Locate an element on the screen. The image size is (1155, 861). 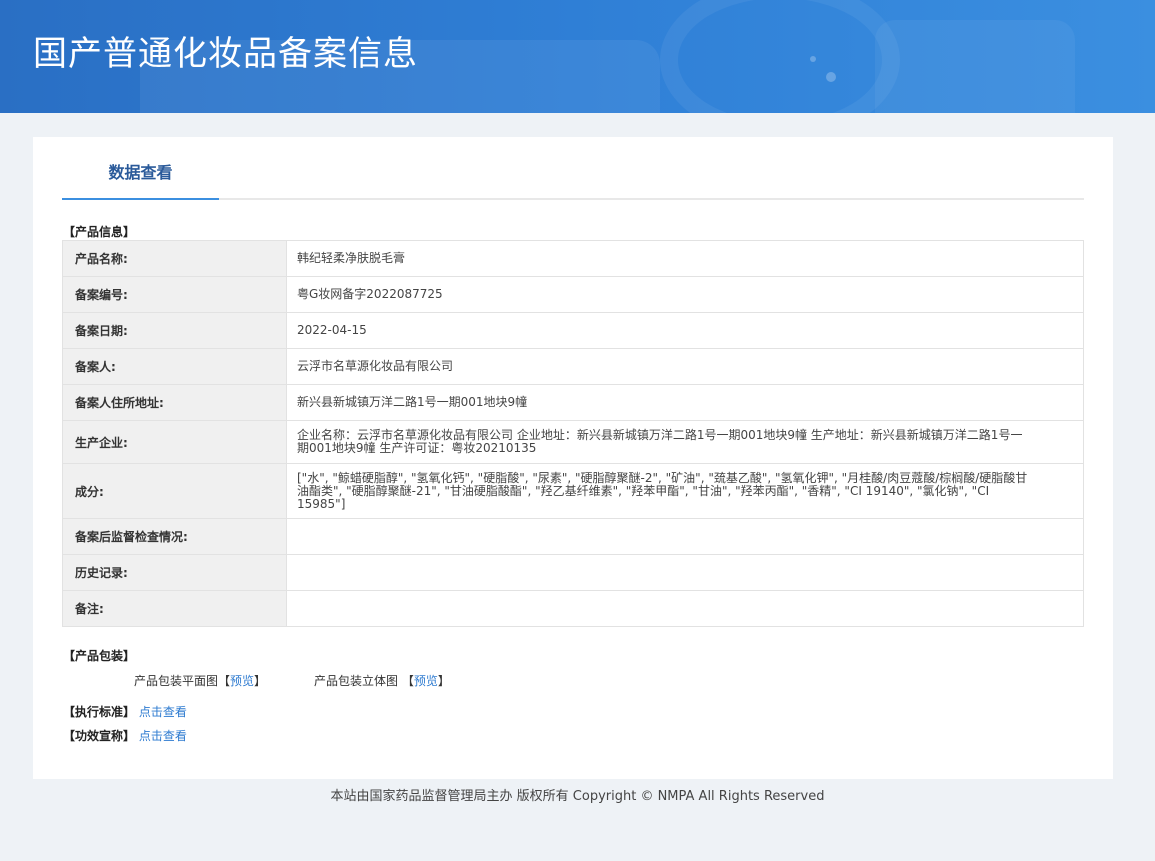
standard-row: 【执行标准】 点击查看 is located at coordinates (125, 711).